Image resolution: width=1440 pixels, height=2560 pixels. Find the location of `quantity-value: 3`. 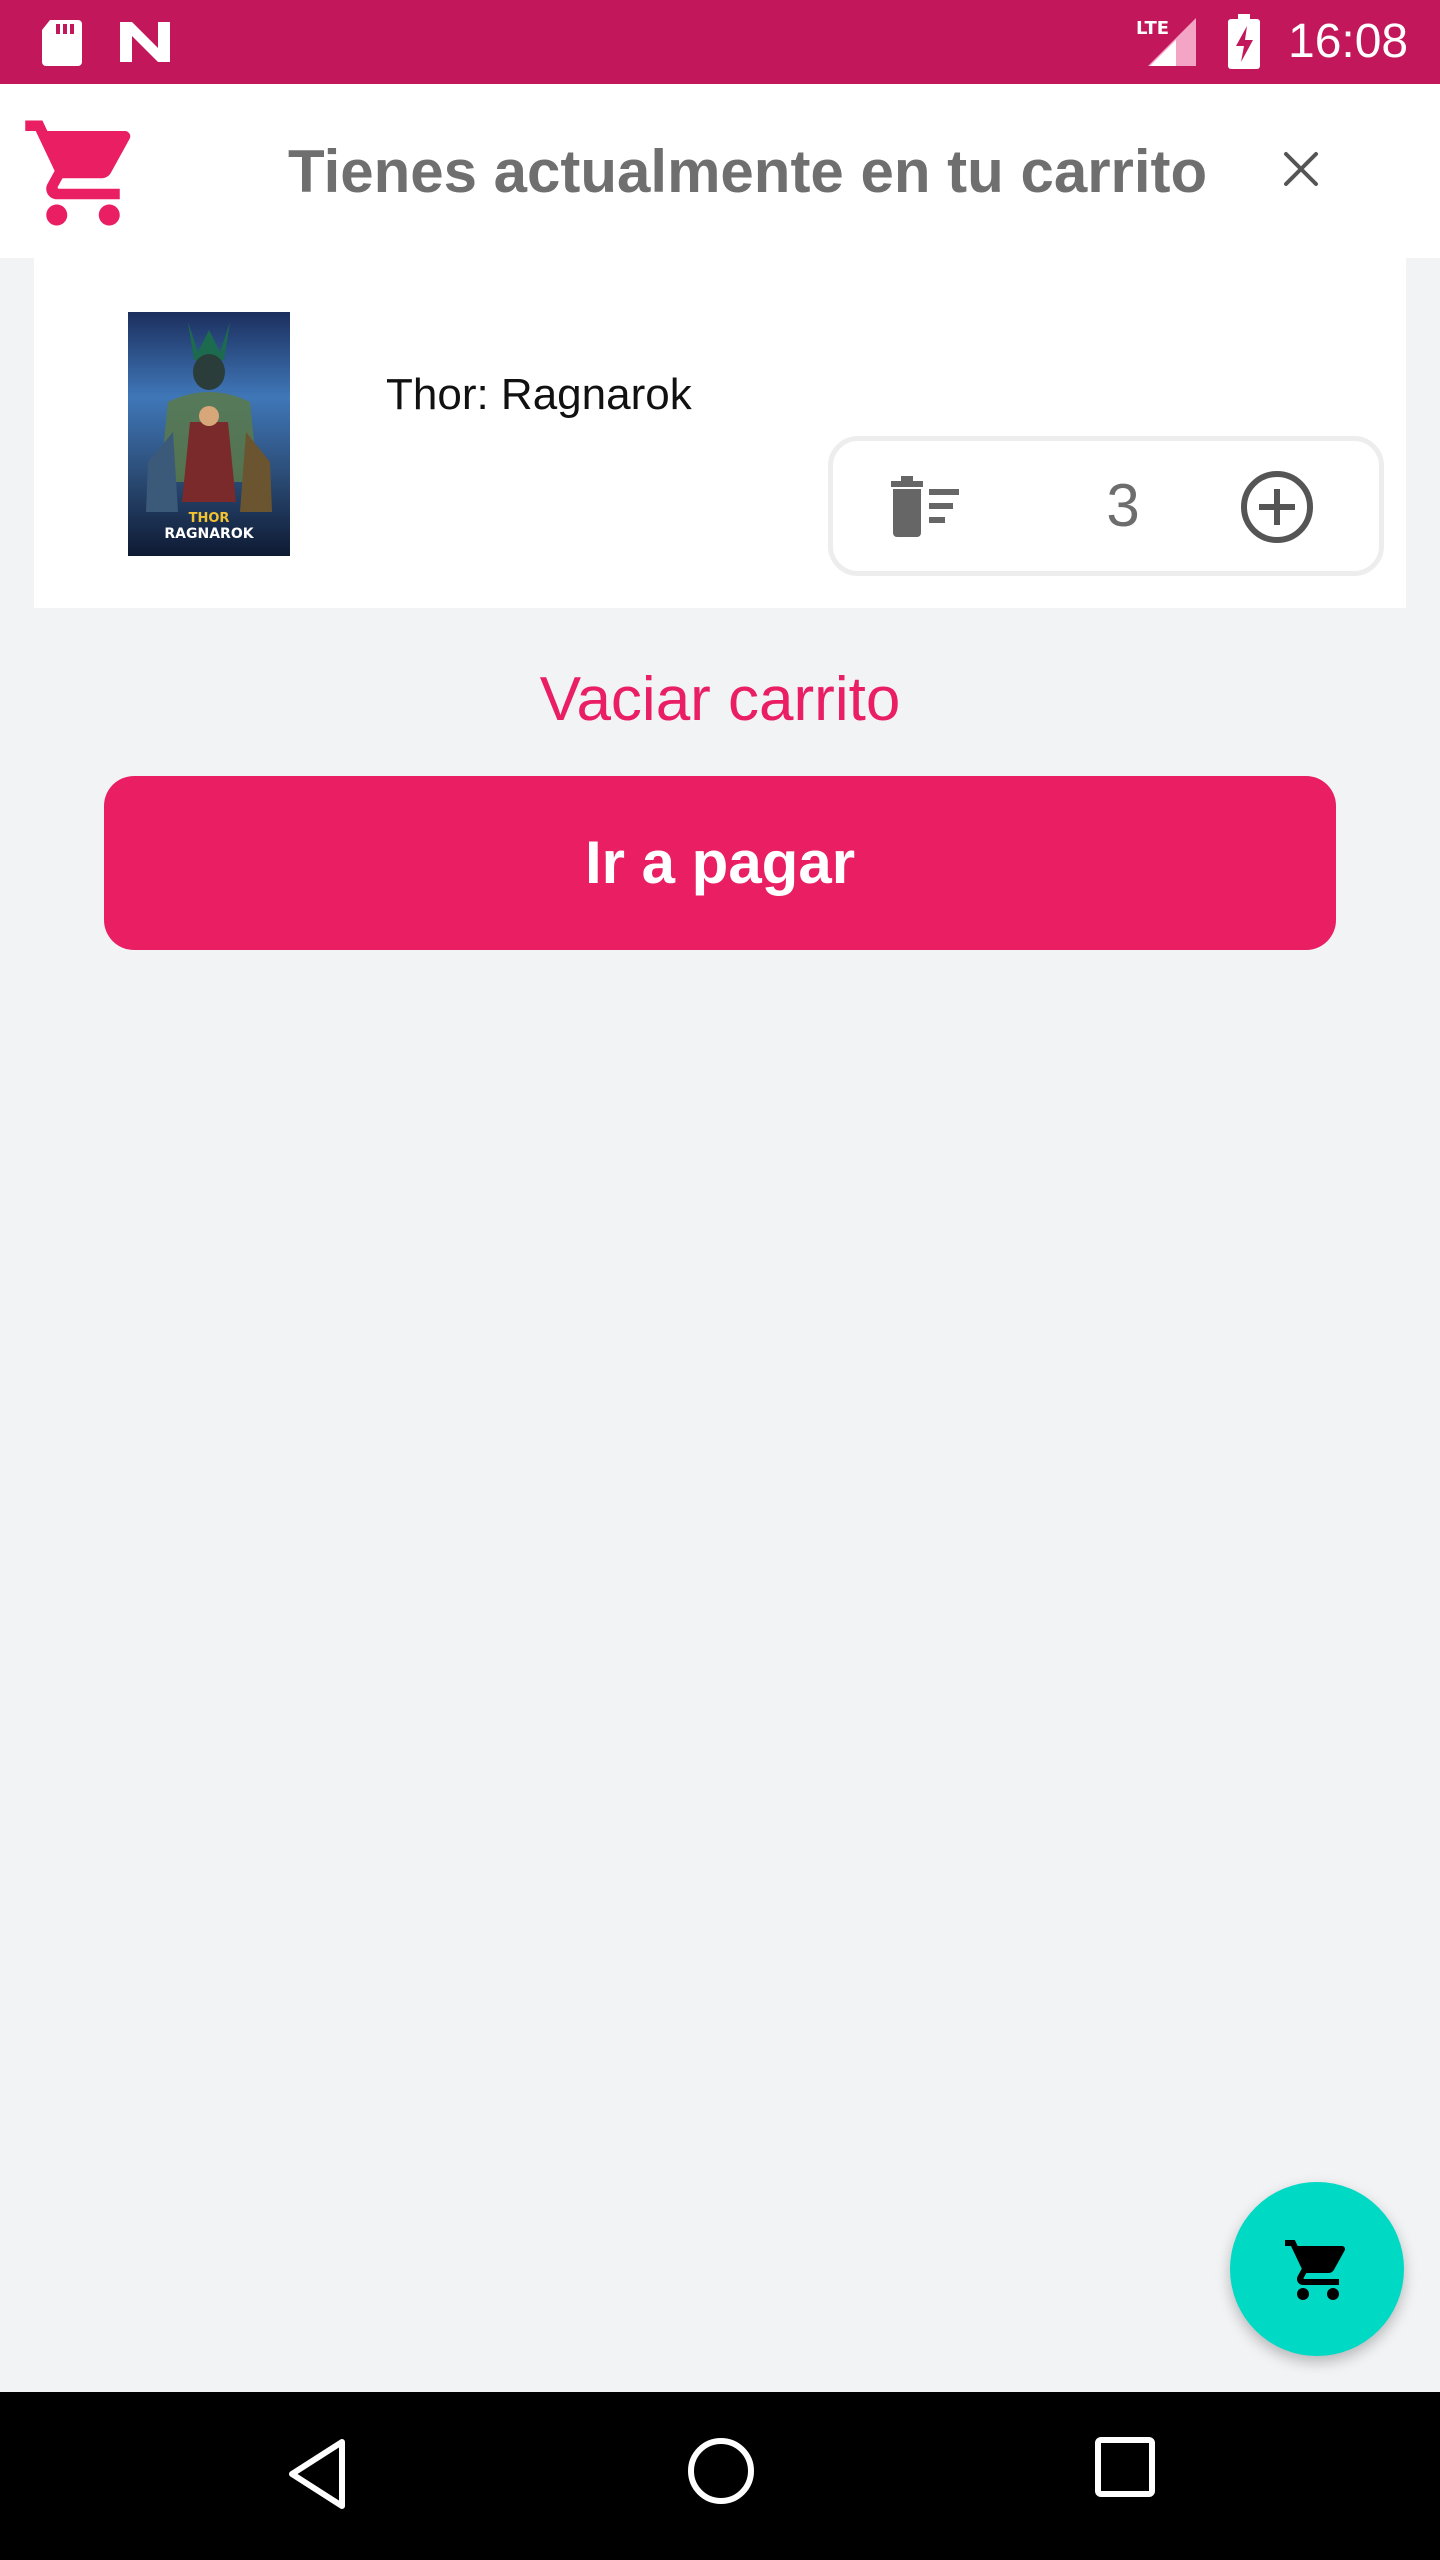

quantity-value: 3 is located at coordinates (1123, 505).